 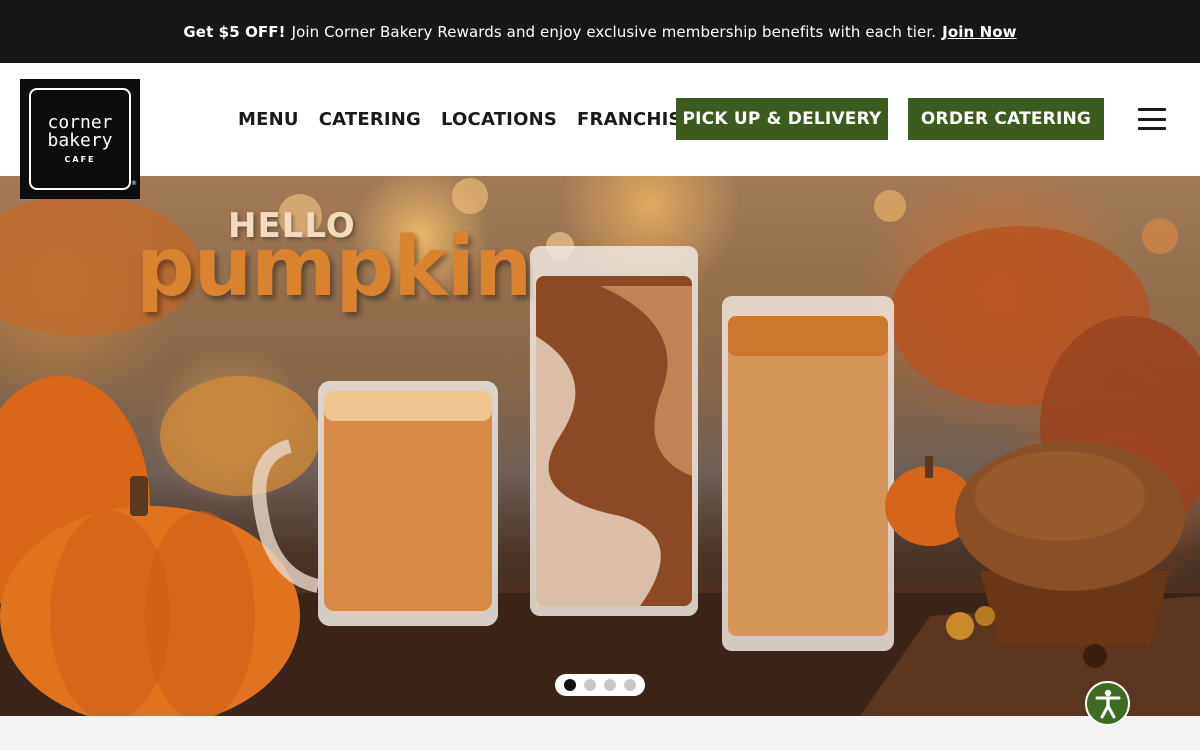 What do you see at coordinates (808, 473) in the screenshot?
I see `iced-latte-glass` at bounding box center [808, 473].